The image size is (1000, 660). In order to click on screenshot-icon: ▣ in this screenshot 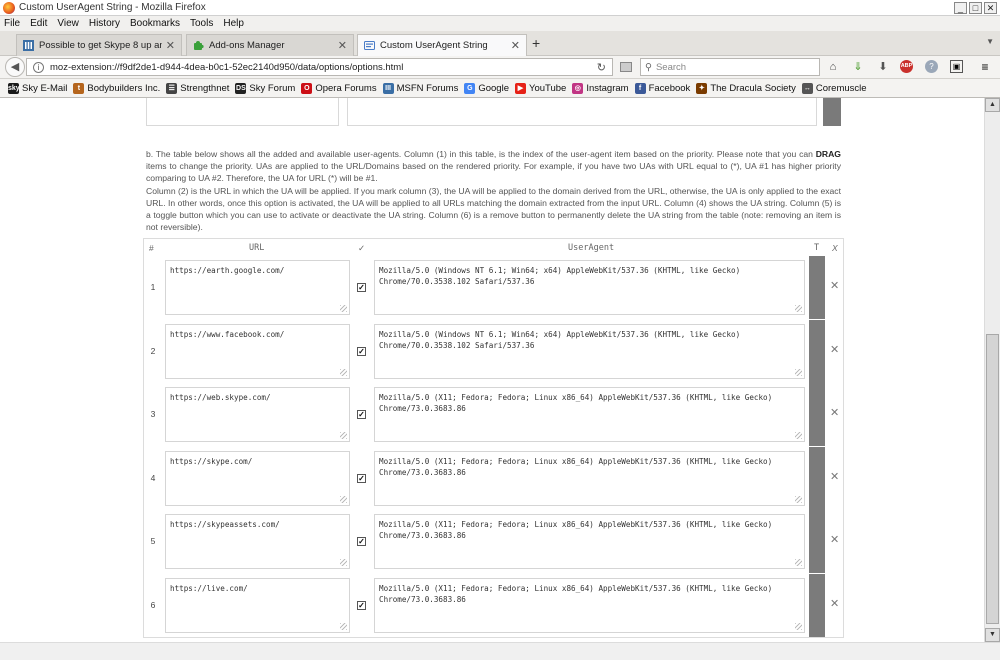, I will do `click(956, 66)`.